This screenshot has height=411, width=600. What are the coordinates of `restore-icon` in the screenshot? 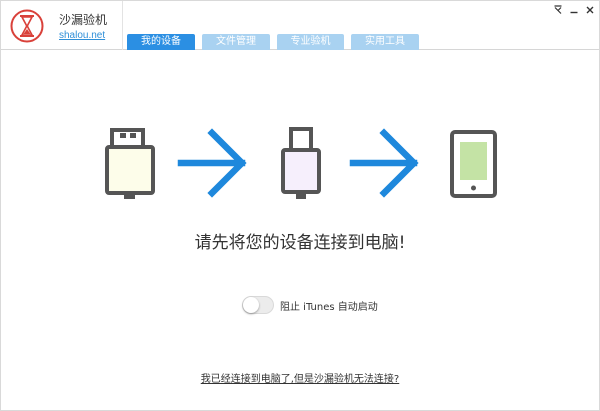 It's located at (558, 10).